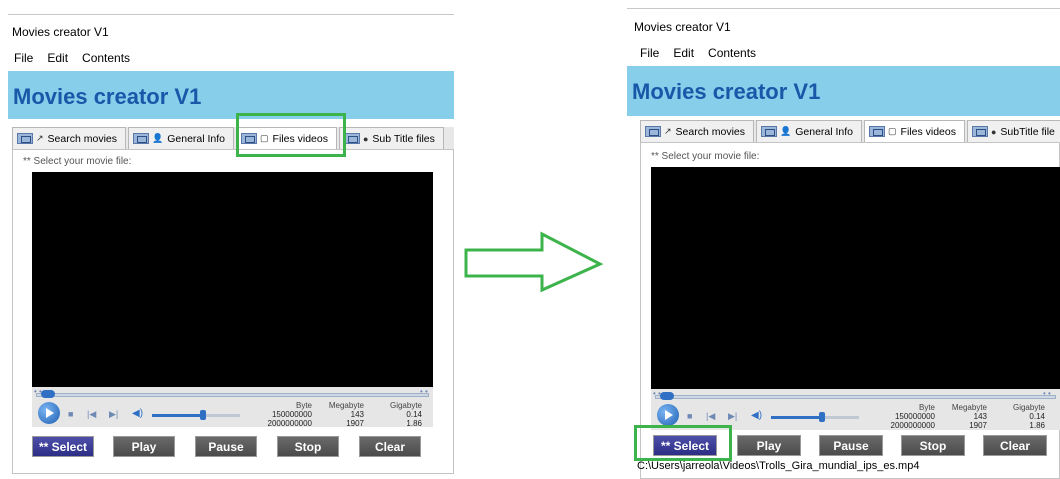  What do you see at coordinates (534, 262) in the screenshot?
I see `hollow-right-arrow-icon` at bounding box center [534, 262].